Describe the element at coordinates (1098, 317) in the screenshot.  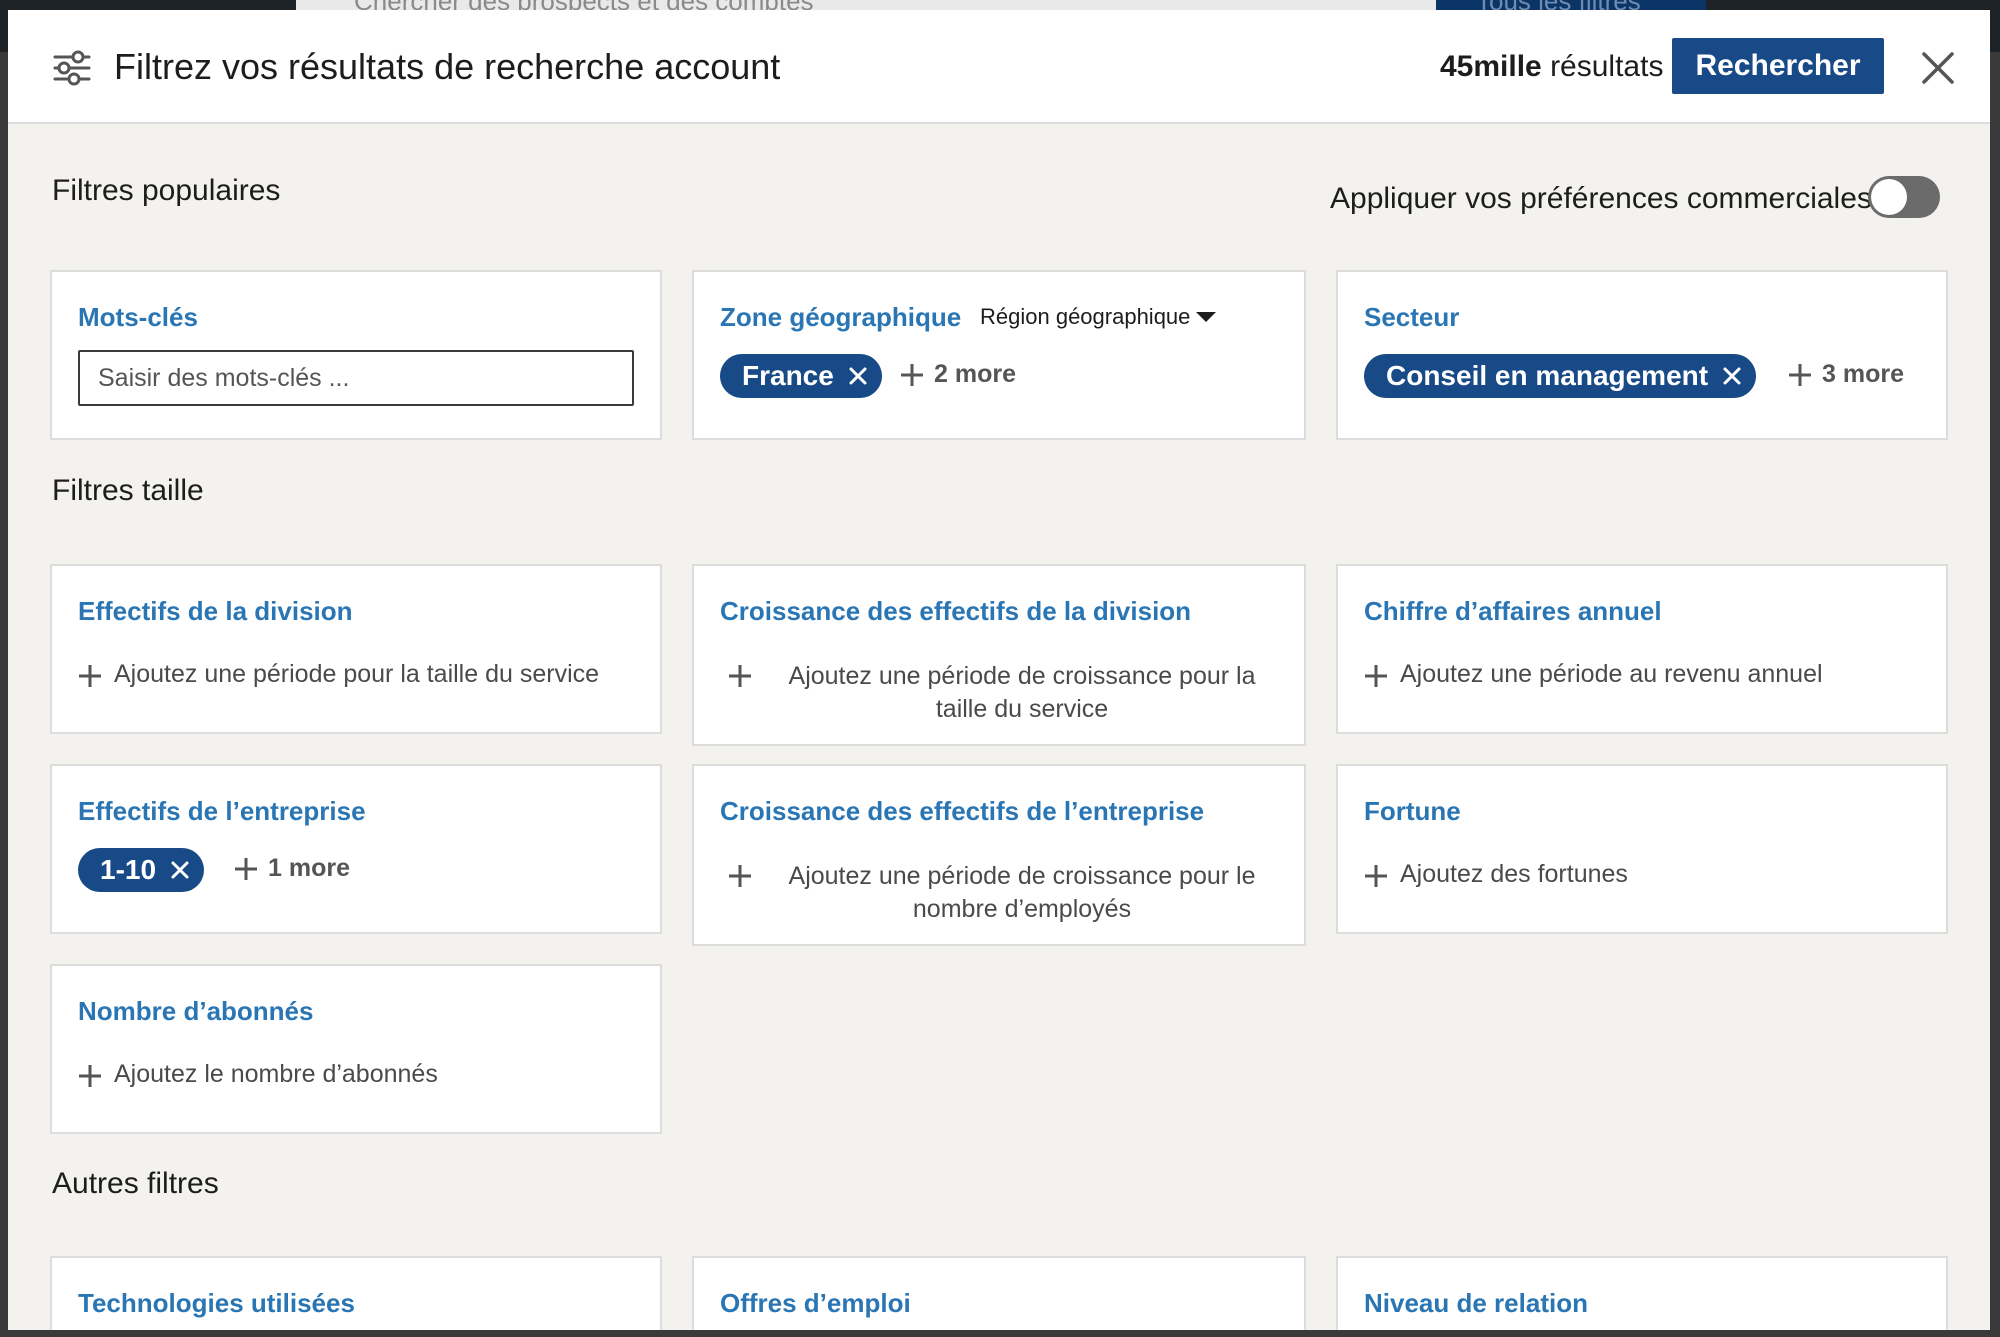
I see `region-dropdown: Région géographique` at that location.